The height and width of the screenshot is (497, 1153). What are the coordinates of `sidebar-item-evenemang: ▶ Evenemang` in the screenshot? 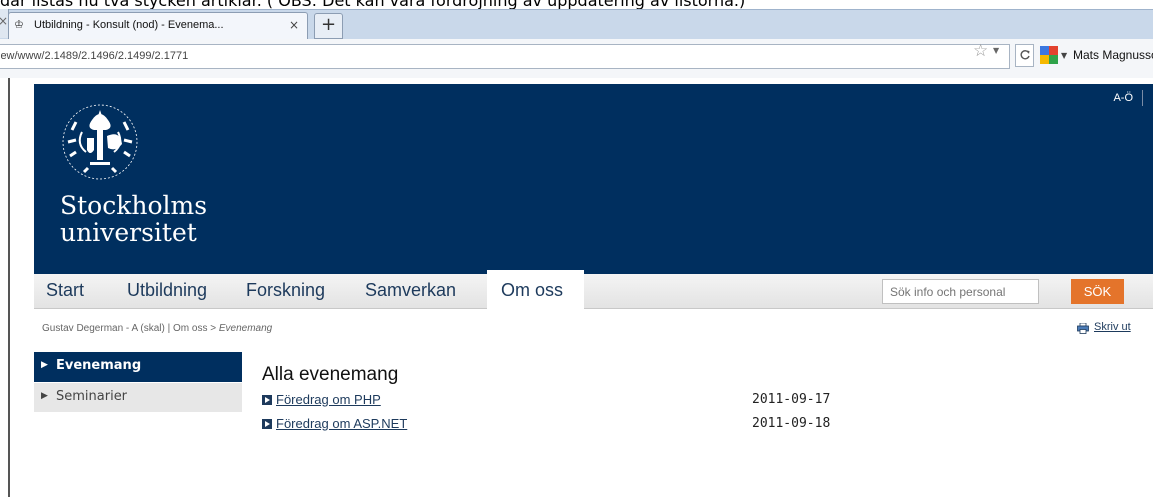 It's located at (138, 367).